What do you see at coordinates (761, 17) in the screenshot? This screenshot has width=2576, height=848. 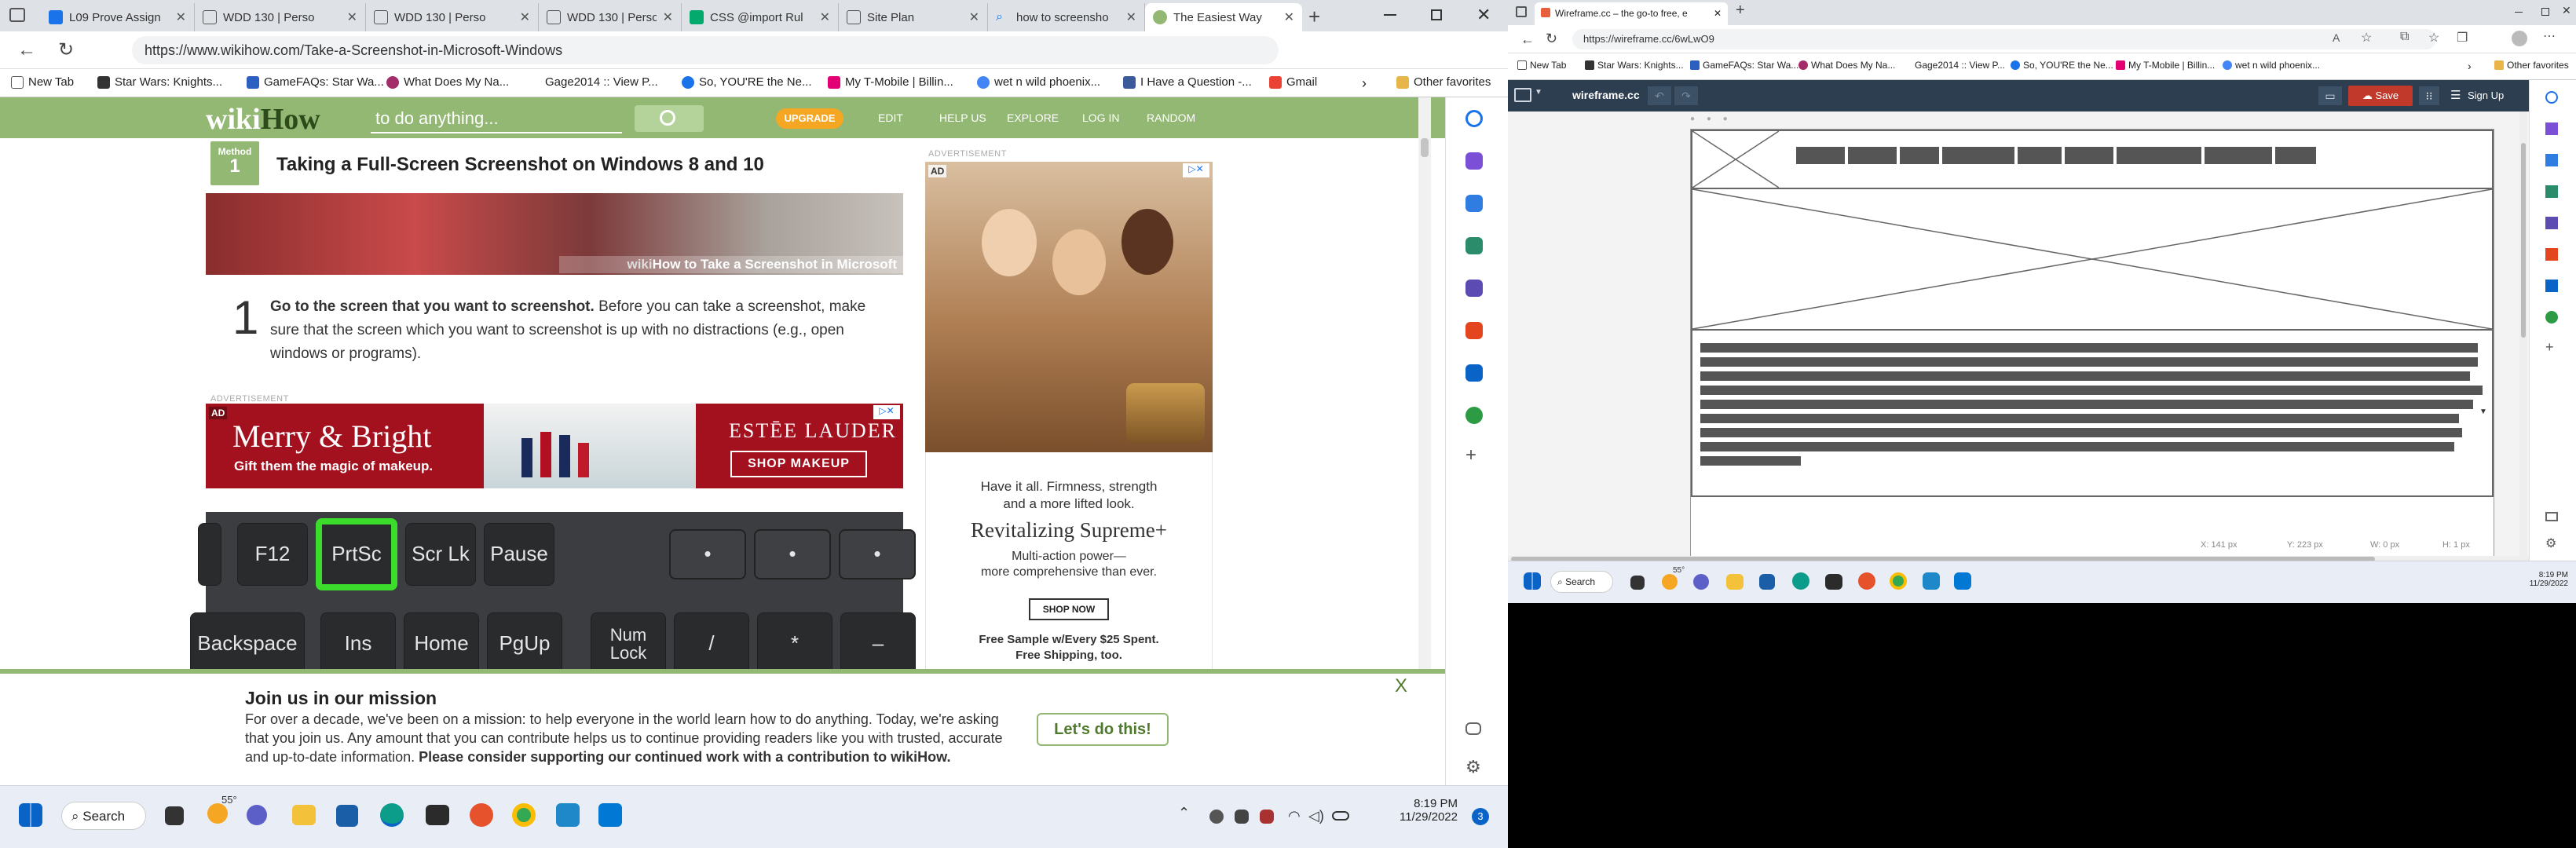 I see `tab-4: CSS @import Rul ✕` at bounding box center [761, 17].